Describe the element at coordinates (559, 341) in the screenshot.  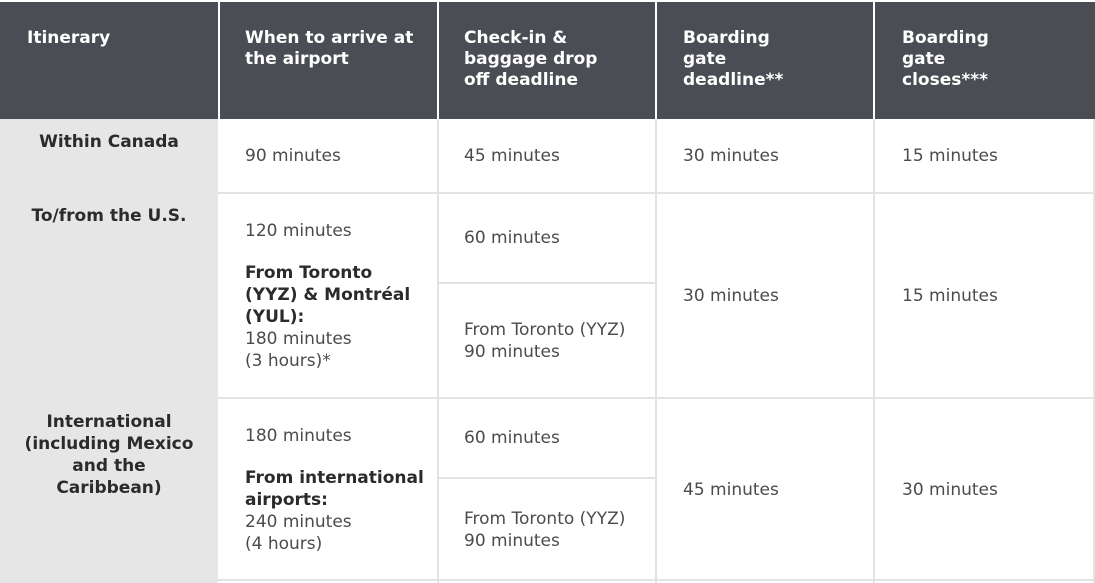
I see `checkin-deadline-us-toronto: From Toronto (YYZ) 90 minutes` at that location.